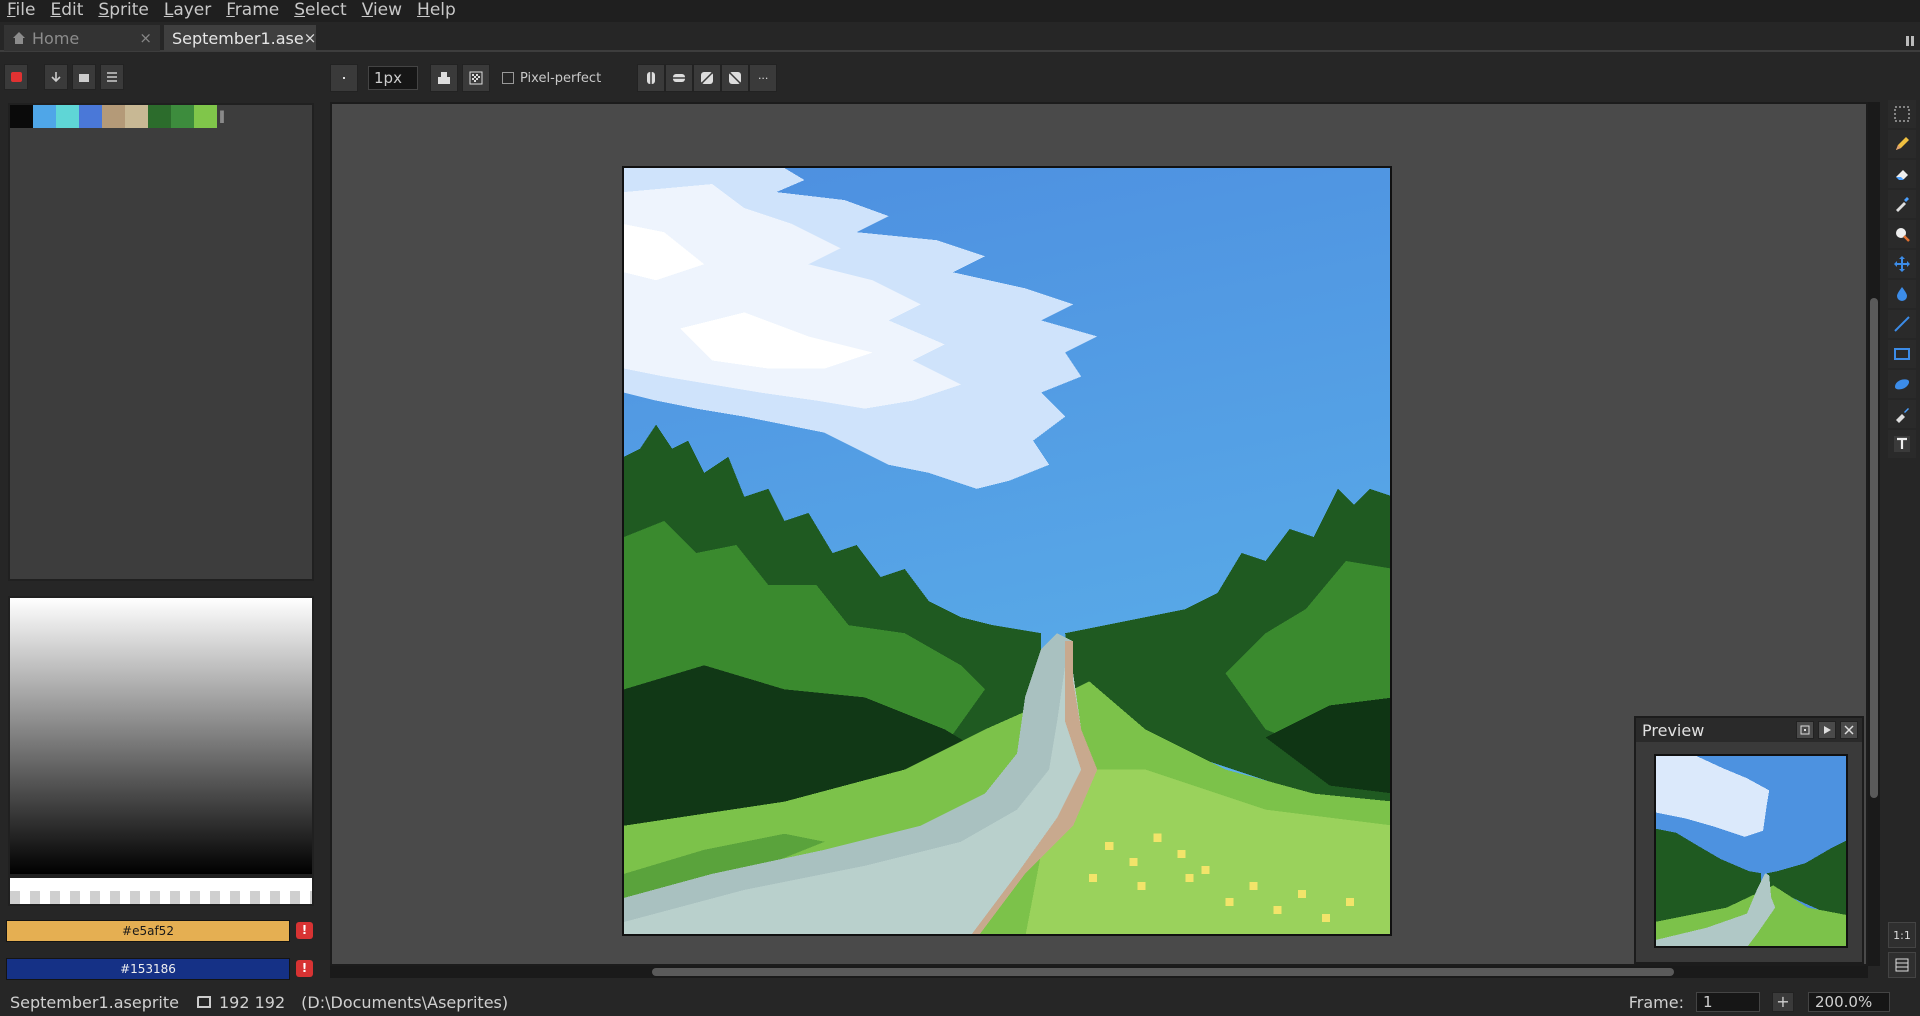  I want to click on preview-titlebar: Preview, so click(1749, 730).